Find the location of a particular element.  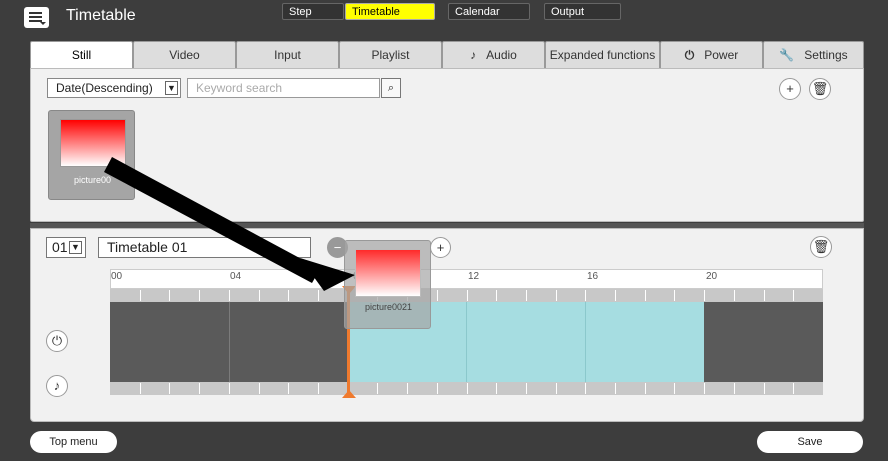

save-button: Save is located at coordinates (810, 442).